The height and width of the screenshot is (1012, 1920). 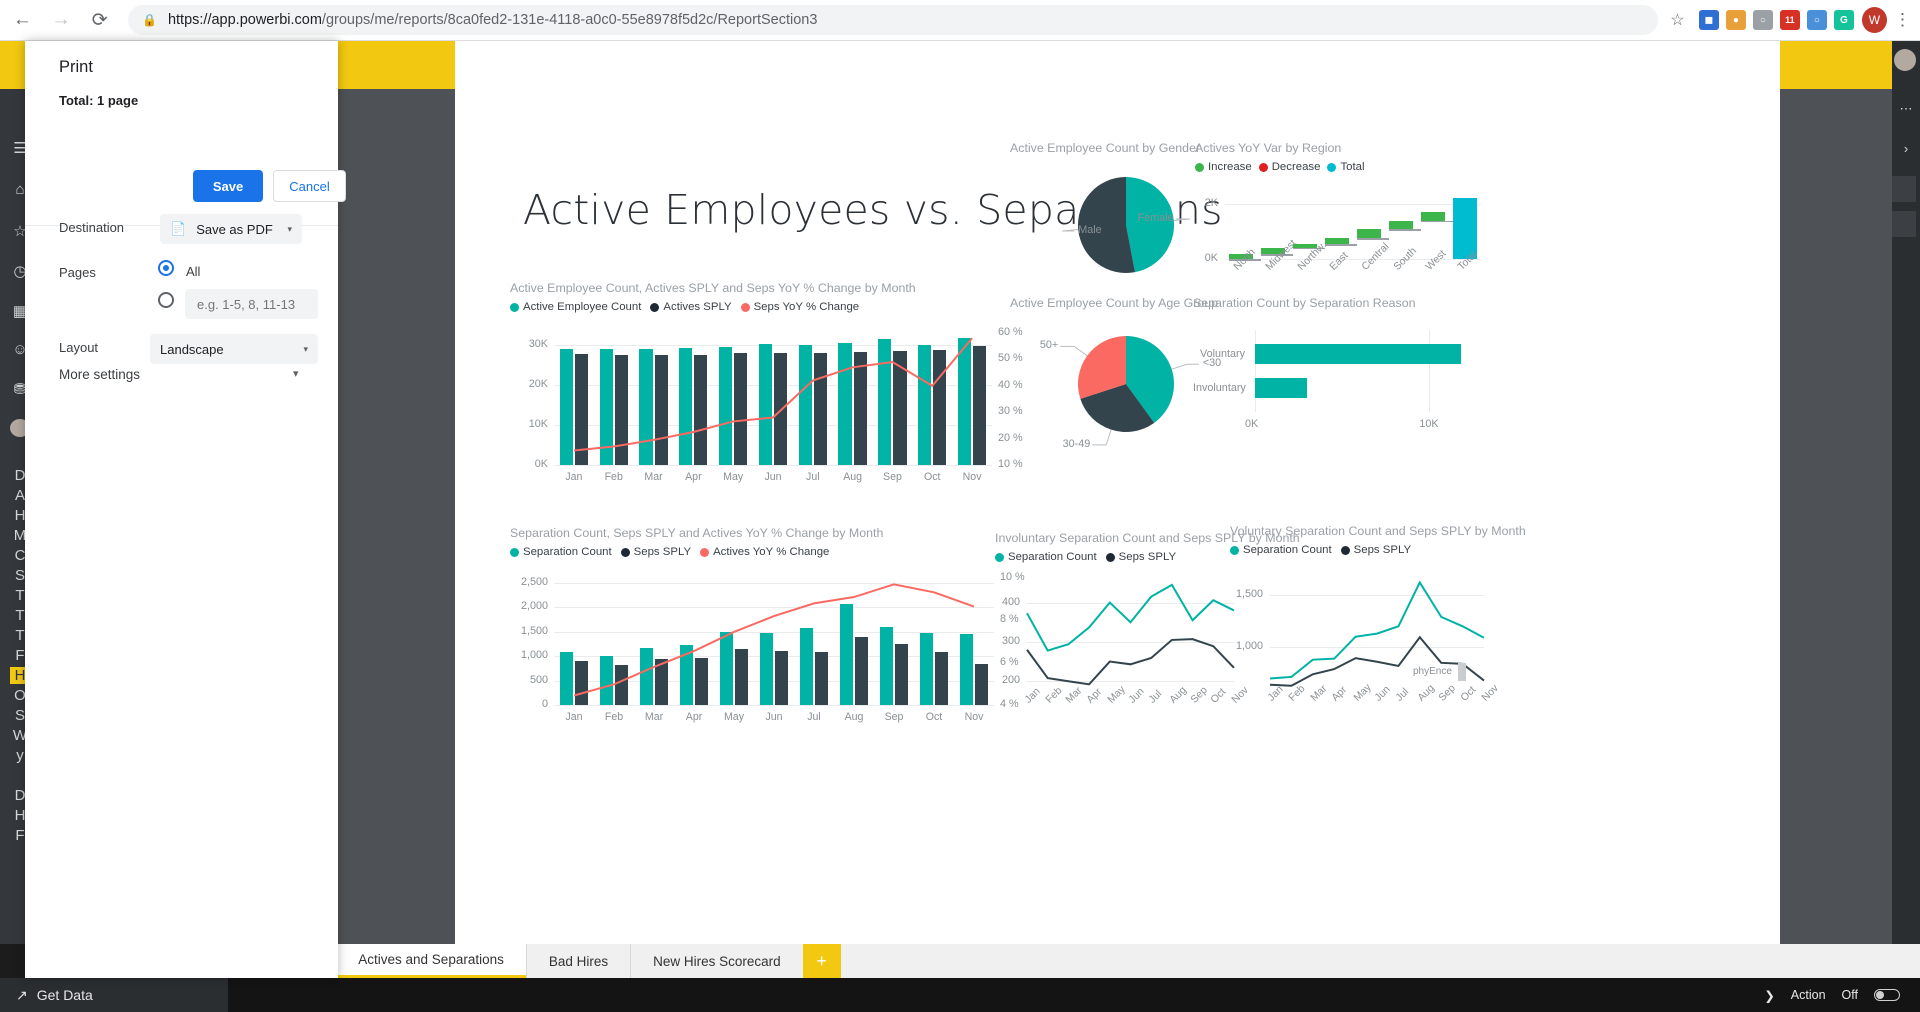 What do you see at coordinates (251, 304) in the screenshot?
I see `pages-custom-input` at bounding box center [251, 304].